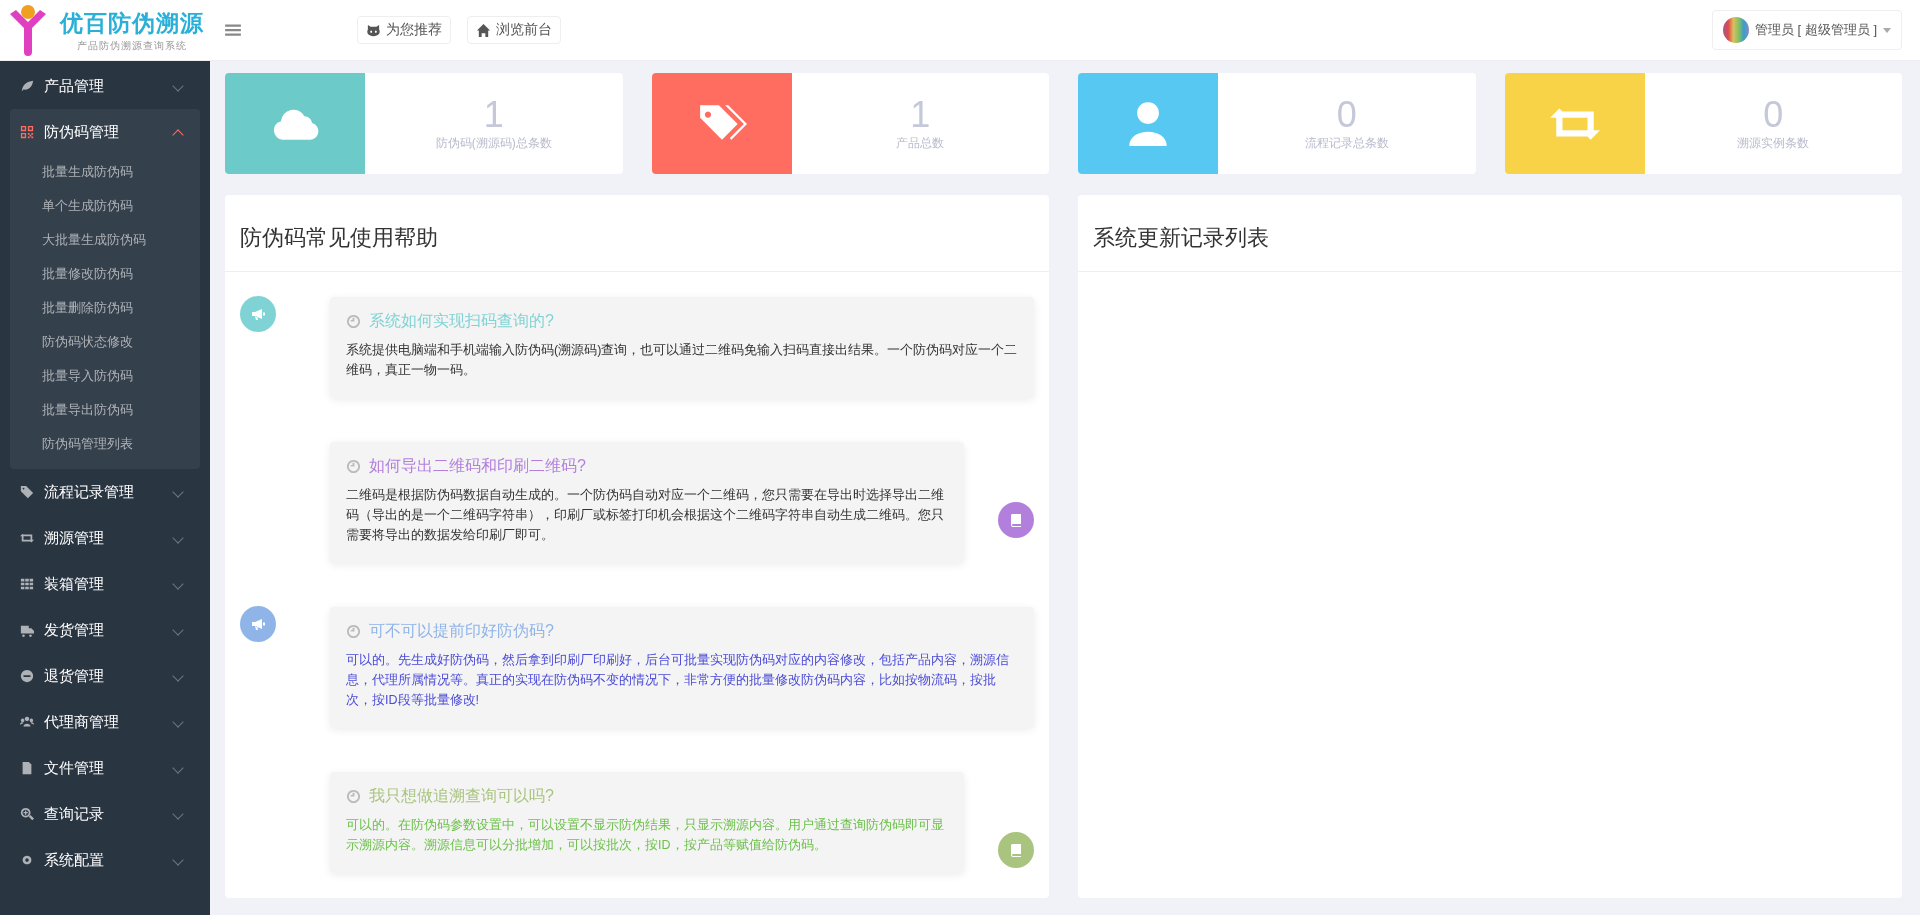 The width and height of the screenshot is (1920, 915). I want to click on header-button: 浏览前台, so click(514, 30).